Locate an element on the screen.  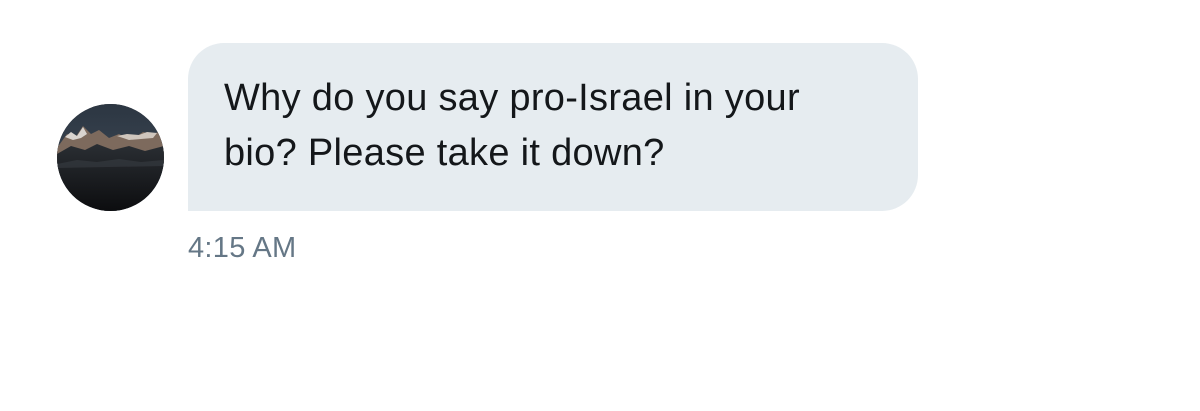
mountain-avatar-icon is located at coordinates (110, 157).